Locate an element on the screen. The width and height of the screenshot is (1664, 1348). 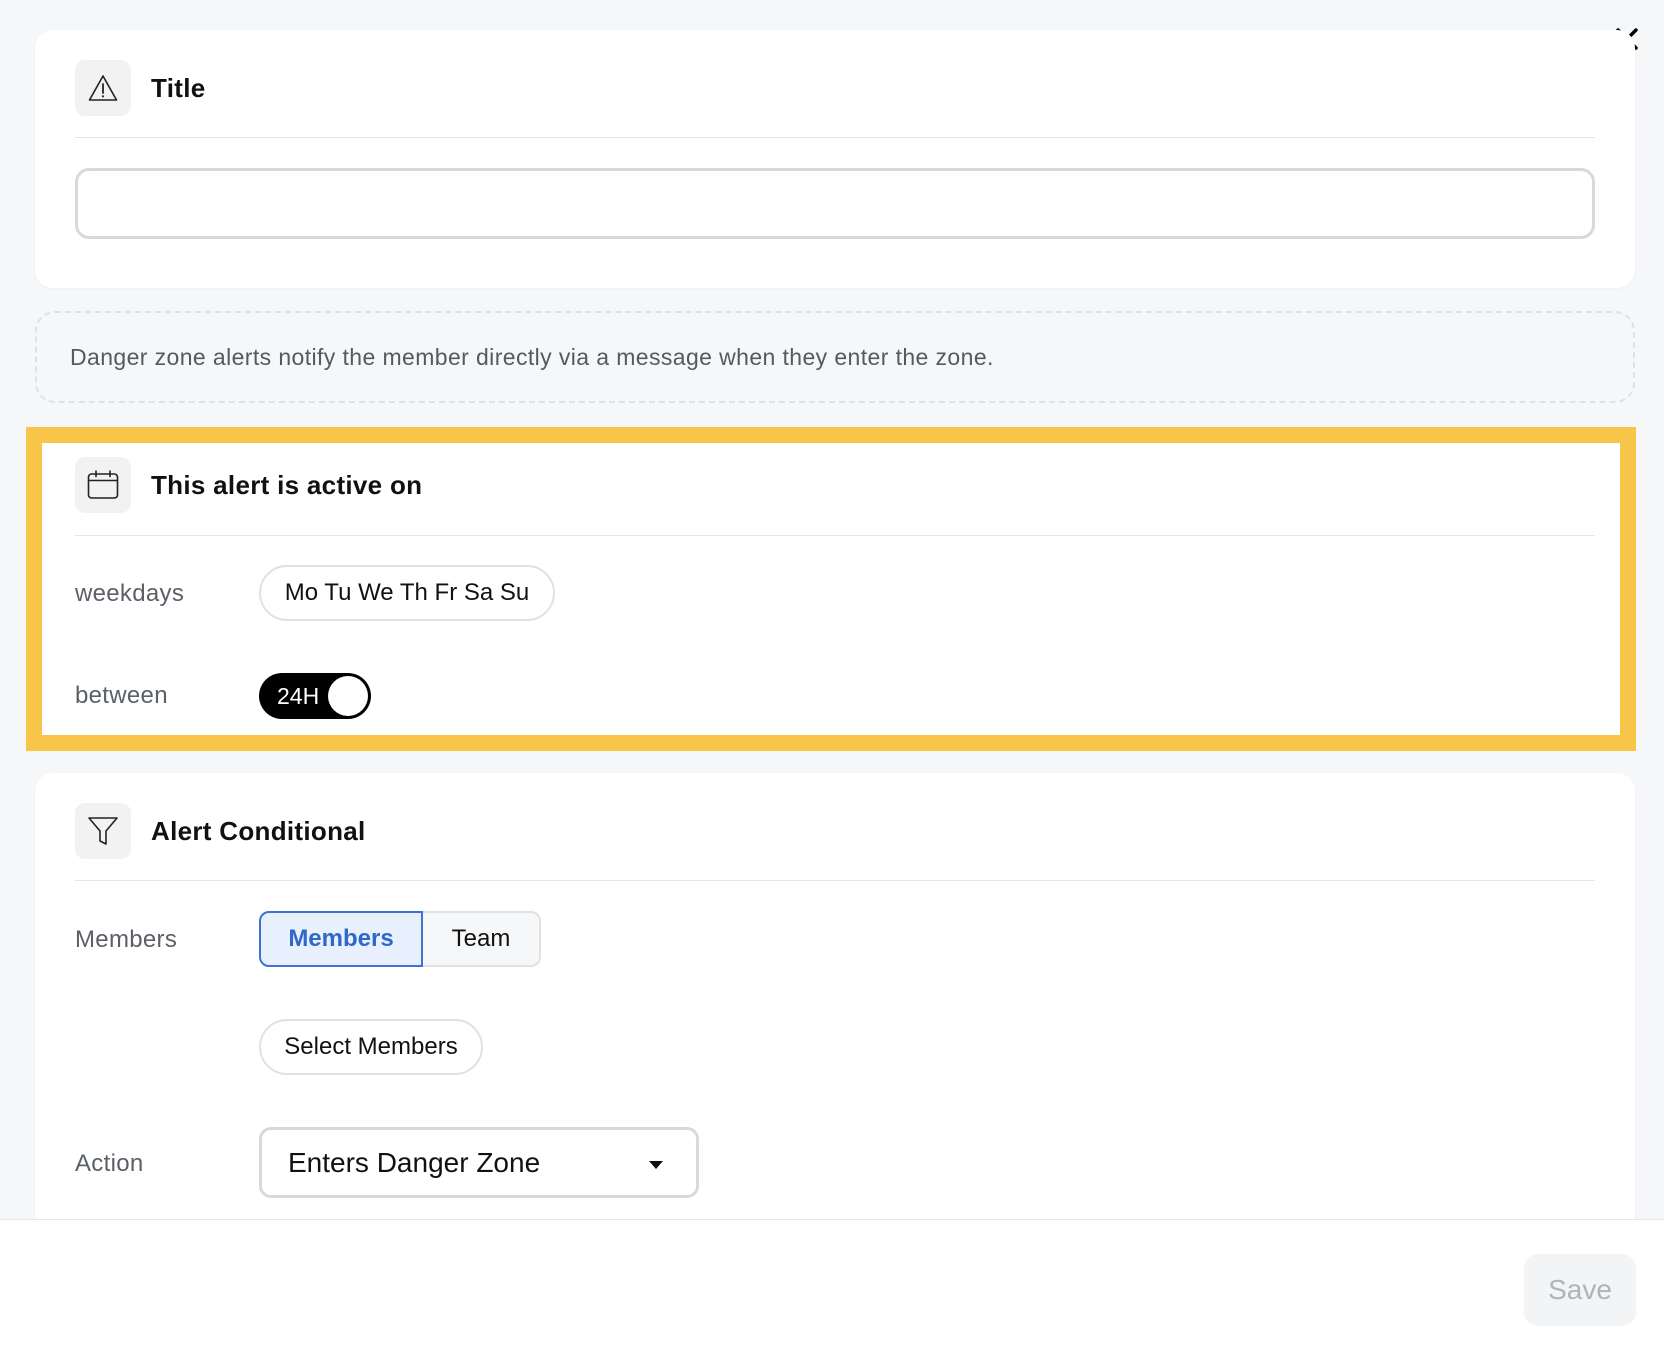
segment-members-label: Members is located at coordinates (341, 938).